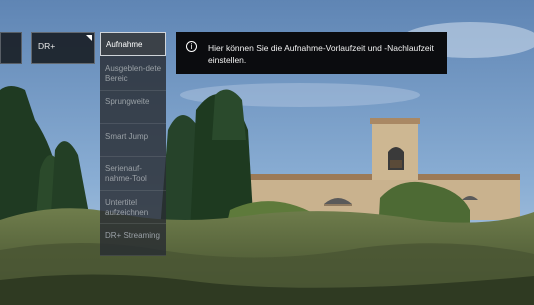  I want to click on info-icon: i, so click(191, 46).